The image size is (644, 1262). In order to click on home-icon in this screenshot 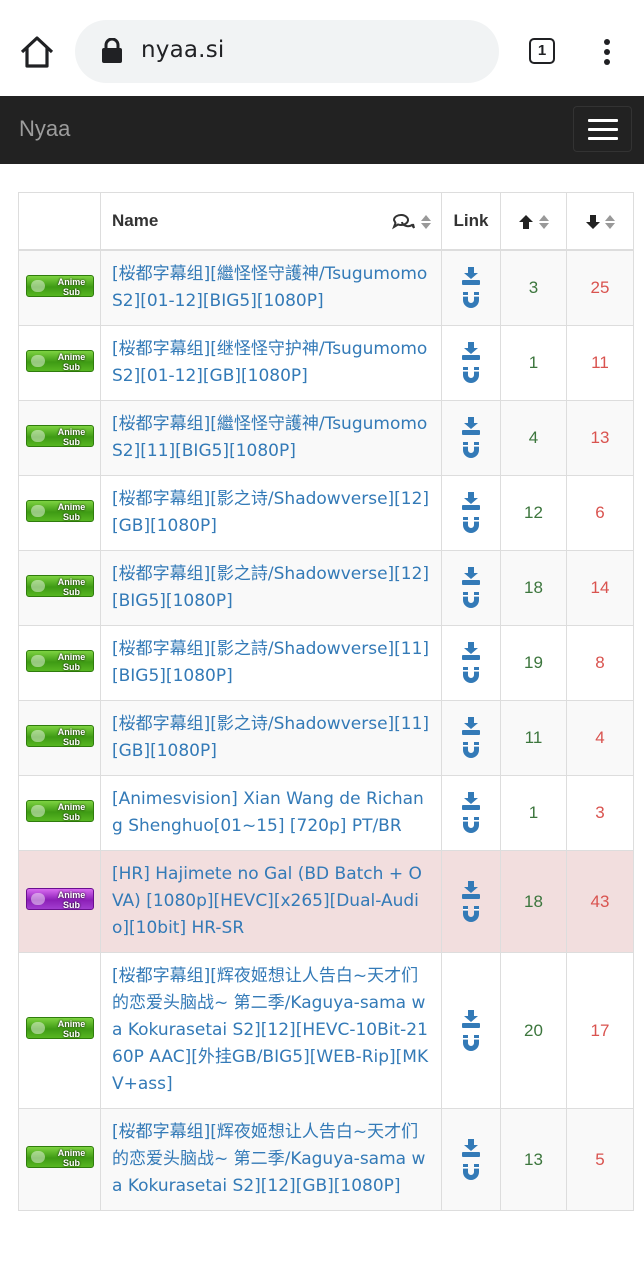, I will do `click(37, 52)`.